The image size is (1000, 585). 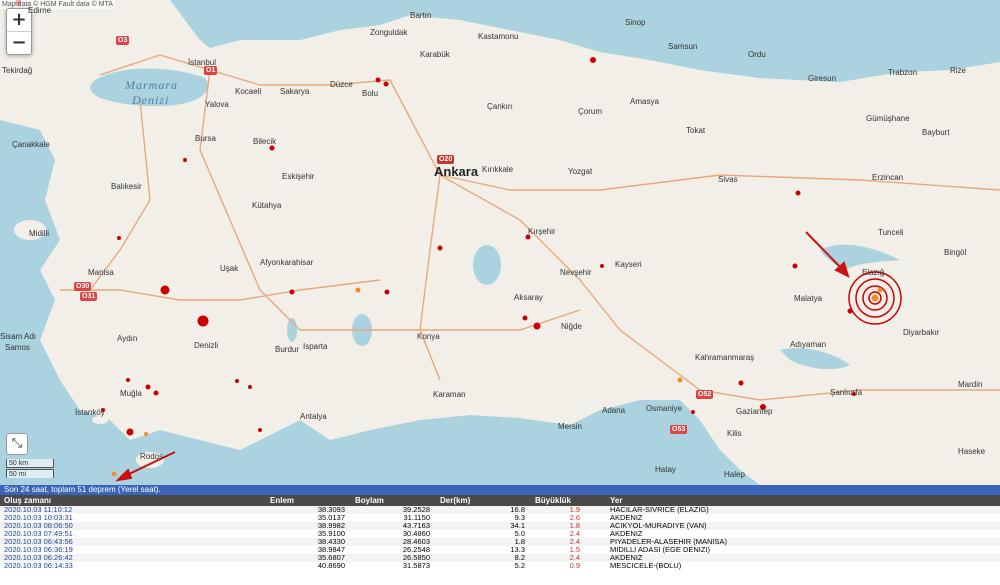 I want to click on place-label: Ankara, so click(x=456, y=171).